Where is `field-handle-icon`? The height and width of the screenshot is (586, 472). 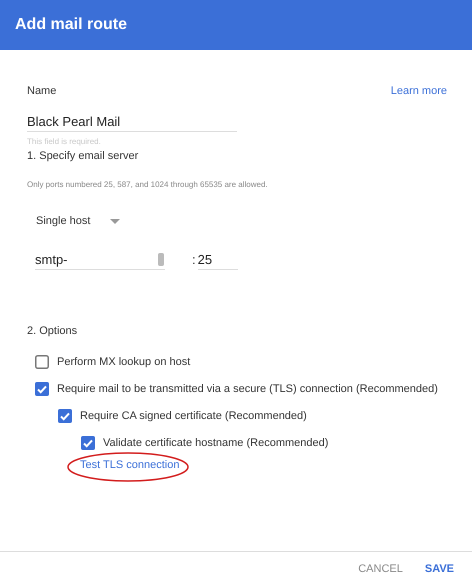 field-handle-icon is located at coordinates (161, 259).